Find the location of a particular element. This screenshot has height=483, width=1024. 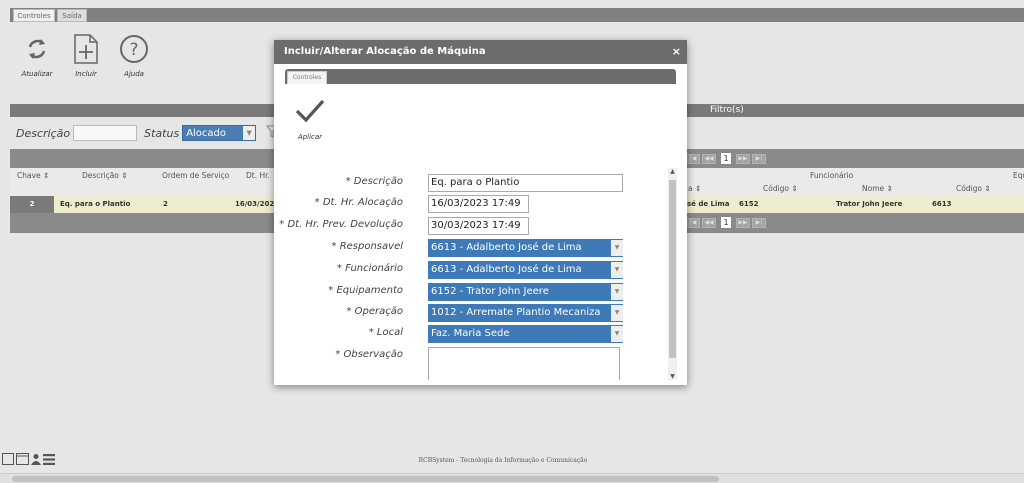

field-descricao: * Descrição Eq. para o Plantio is located at coordinates (474, 183).